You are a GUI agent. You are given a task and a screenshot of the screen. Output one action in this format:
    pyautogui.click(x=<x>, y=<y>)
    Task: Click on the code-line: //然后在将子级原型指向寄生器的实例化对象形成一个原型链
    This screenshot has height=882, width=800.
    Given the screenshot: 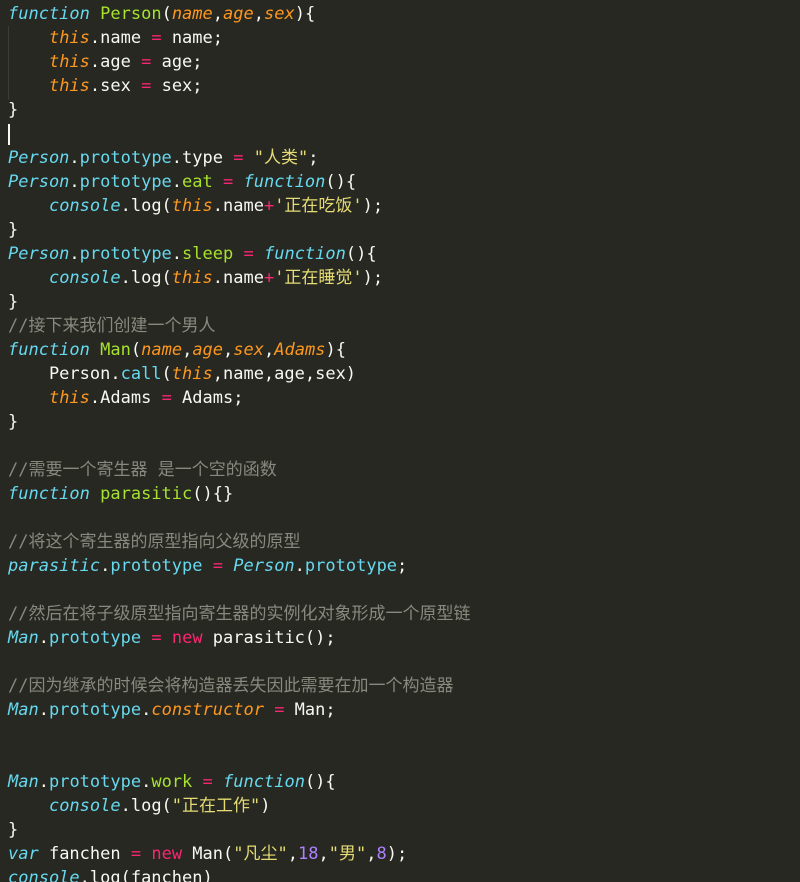 What is the action you would take?
    pyautogui.click(x=400, y=614)
    